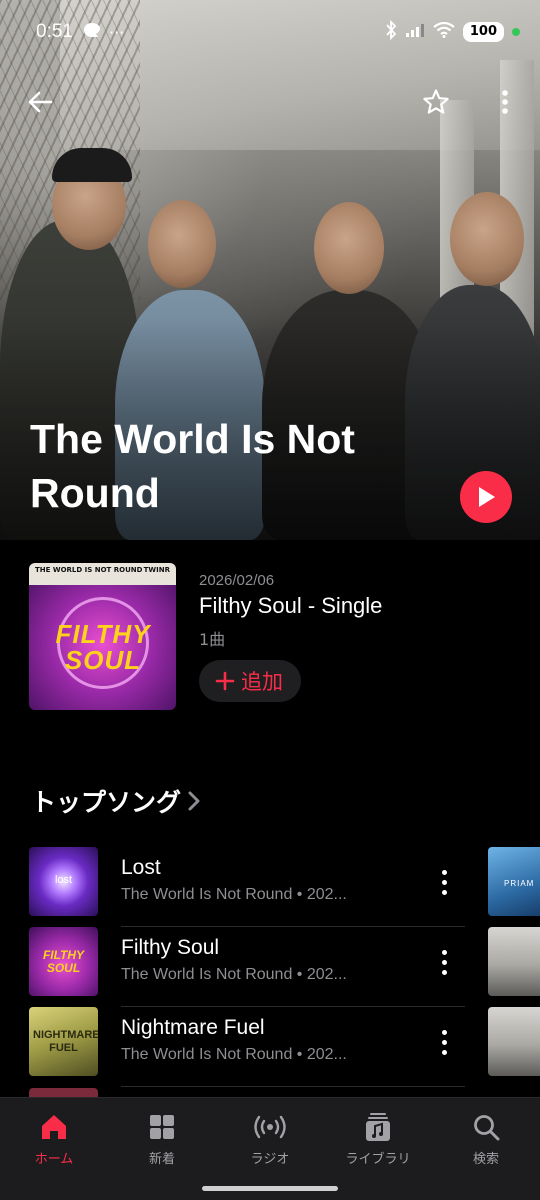 This screenshot has height=1200, width=540. What do you see at coordinates (290, 606) in the screenshot?
I see `release-title: Filthy Soul - Single` at bounding box center [290, 606].